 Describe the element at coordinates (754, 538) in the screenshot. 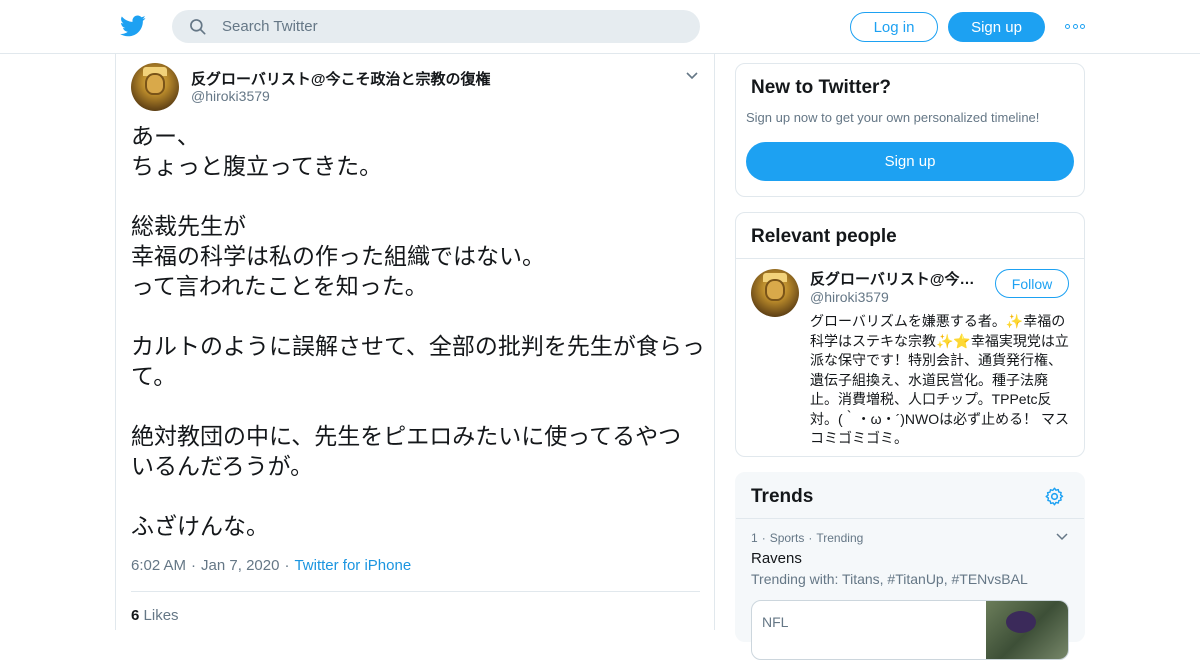

I see `trend-rank: 1` at that location.